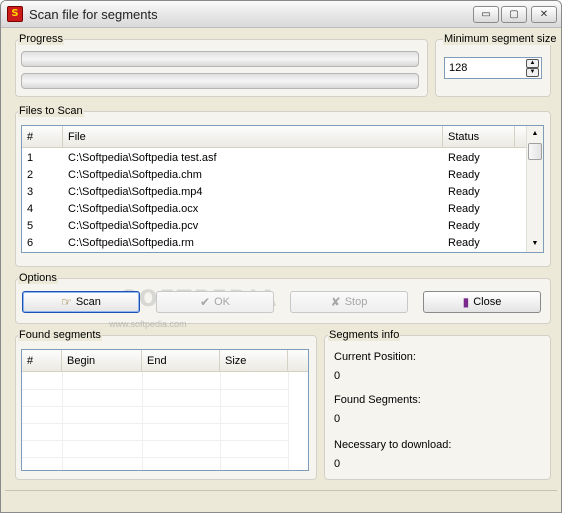 This screenshot has height=513, width=562. What do you see at coordinates (254, 361) in the screenshot?
I see `column-size: Size` at bounding box center [254, 361].